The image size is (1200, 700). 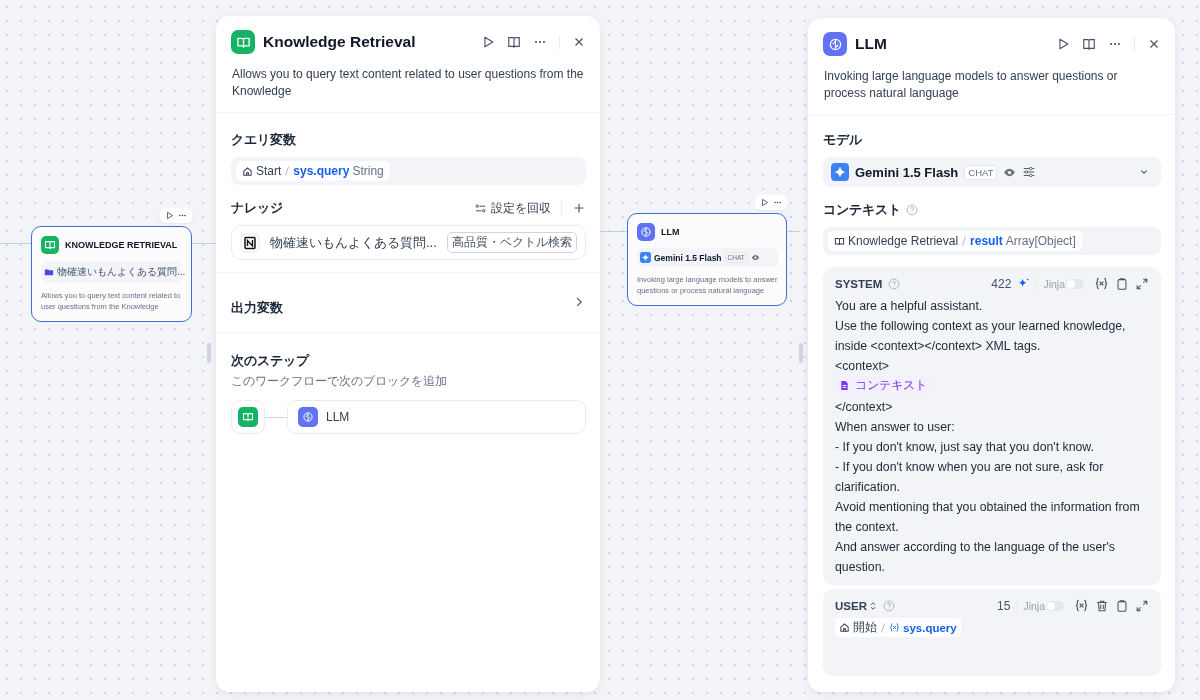 What do you see at coordinates (512, 242) in the screenshot?
I see `retrieval-tag: 高品質・ベクトル検索` at bounding box center [512, 242].